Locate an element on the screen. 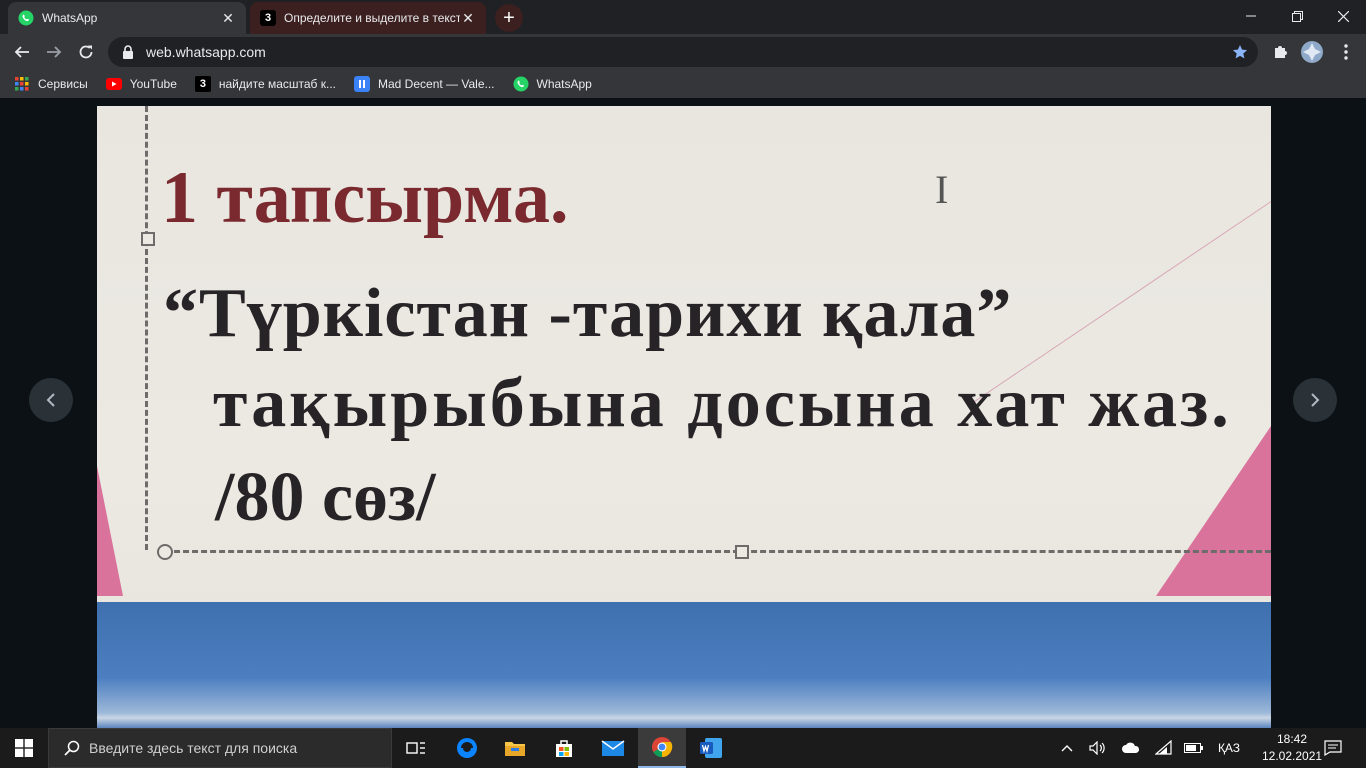 This screenshot has height=768, width=1366. clock-date: 12.02.2021 is located at coordinates (1292, 756).